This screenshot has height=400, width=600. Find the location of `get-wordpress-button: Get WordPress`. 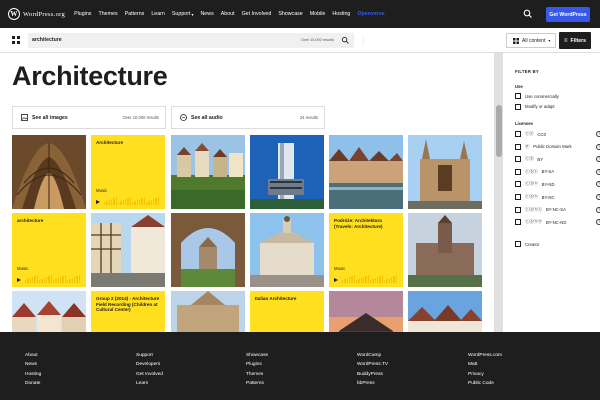

get-wordpress-button: Get WordPress is located at coordinates (568, 14).